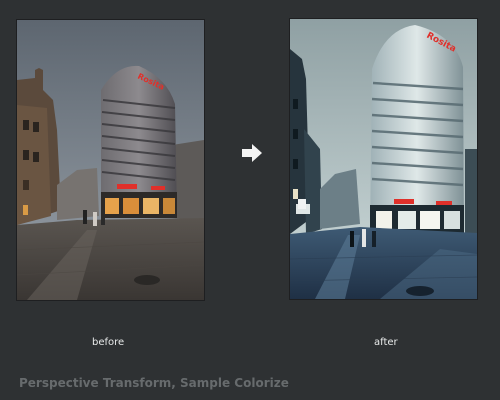 The height and width of the screenshot is (400, 500). What do you see at coordinates (108, 342) in the screenshot?
I see `before-caption: before` at bounding box center [108, 342].